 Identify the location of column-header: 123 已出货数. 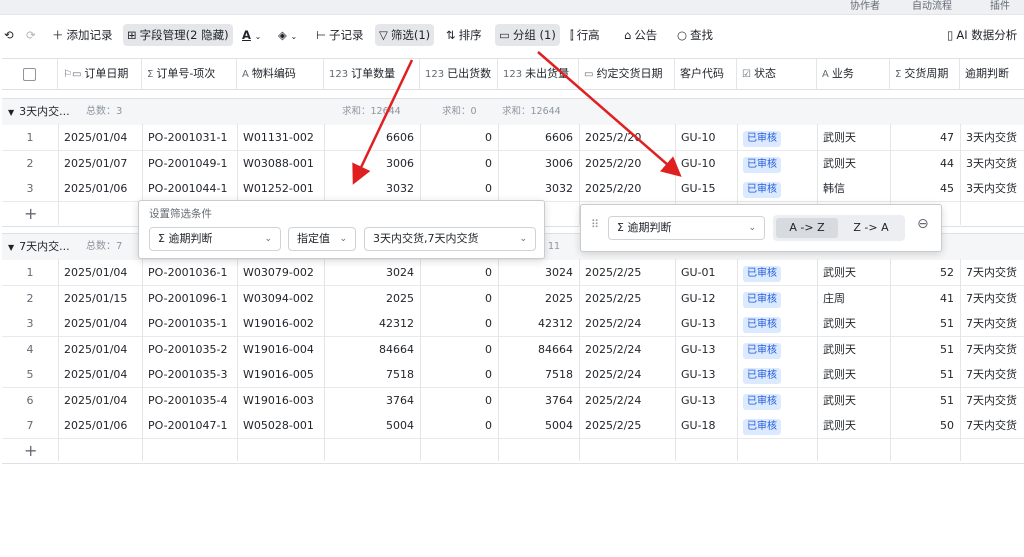
(459, 74).